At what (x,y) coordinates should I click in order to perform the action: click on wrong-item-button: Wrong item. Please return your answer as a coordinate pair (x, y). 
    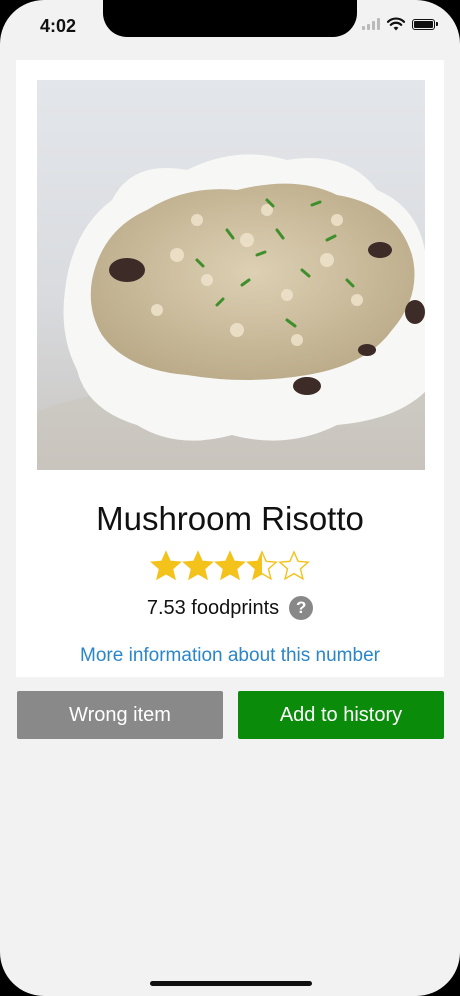
    Looking at the image, I should click on (120, 715).